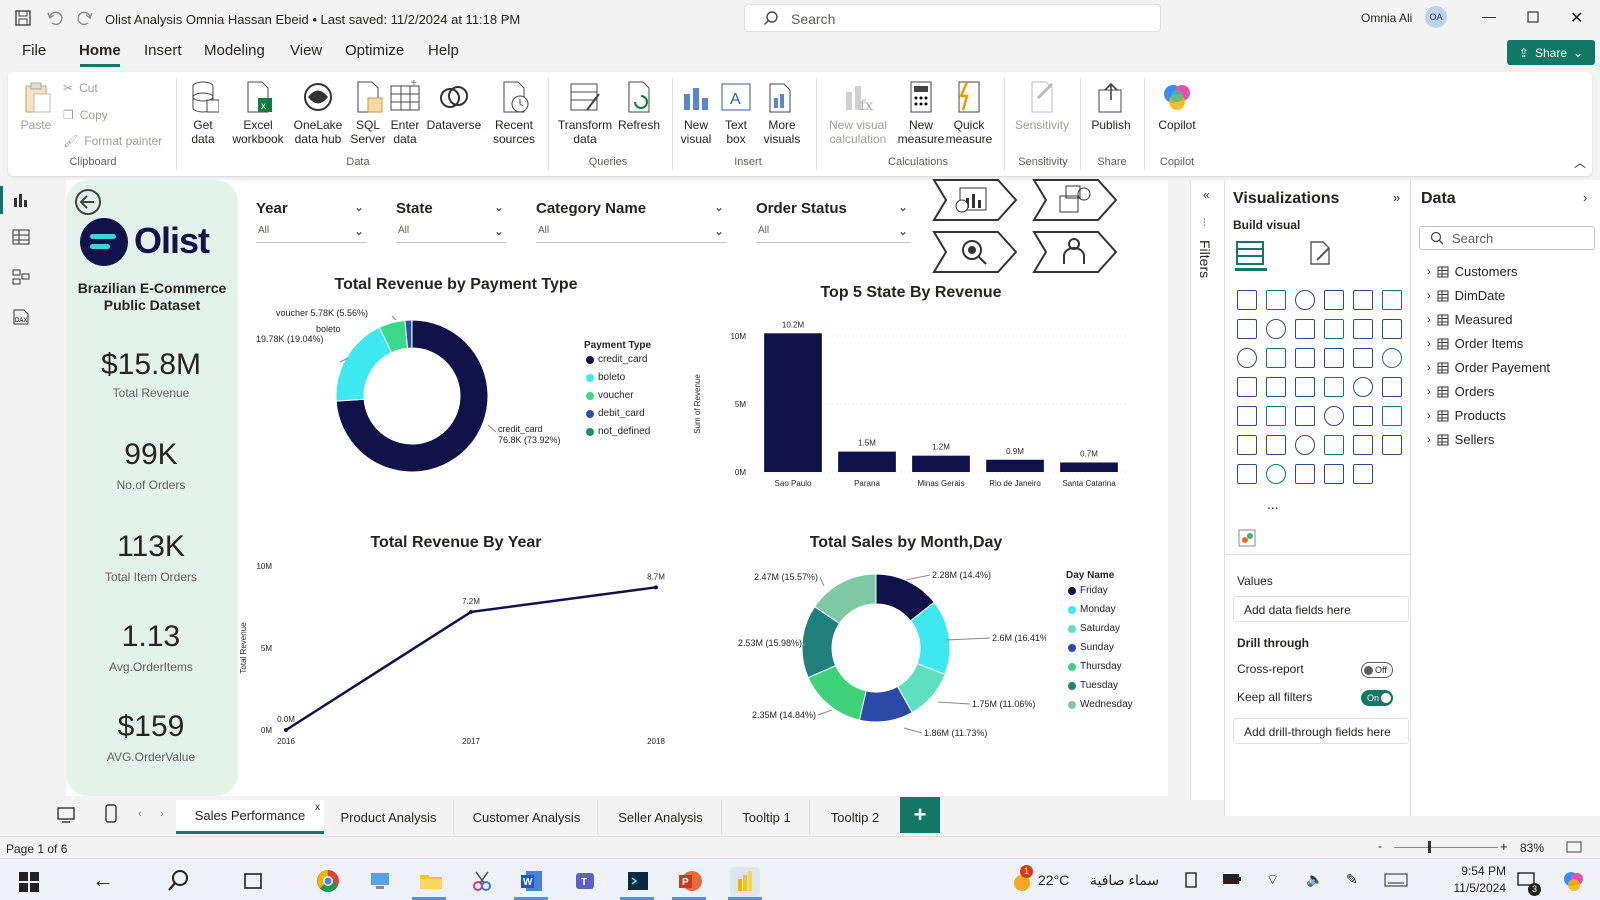 The width and height of the screenshot is (1600, 900). What do you see at coordinates (451, 221) in the screenshot?
I see `slicer-state: State ⌄ All ⌄` at bounding box center [451, 221].